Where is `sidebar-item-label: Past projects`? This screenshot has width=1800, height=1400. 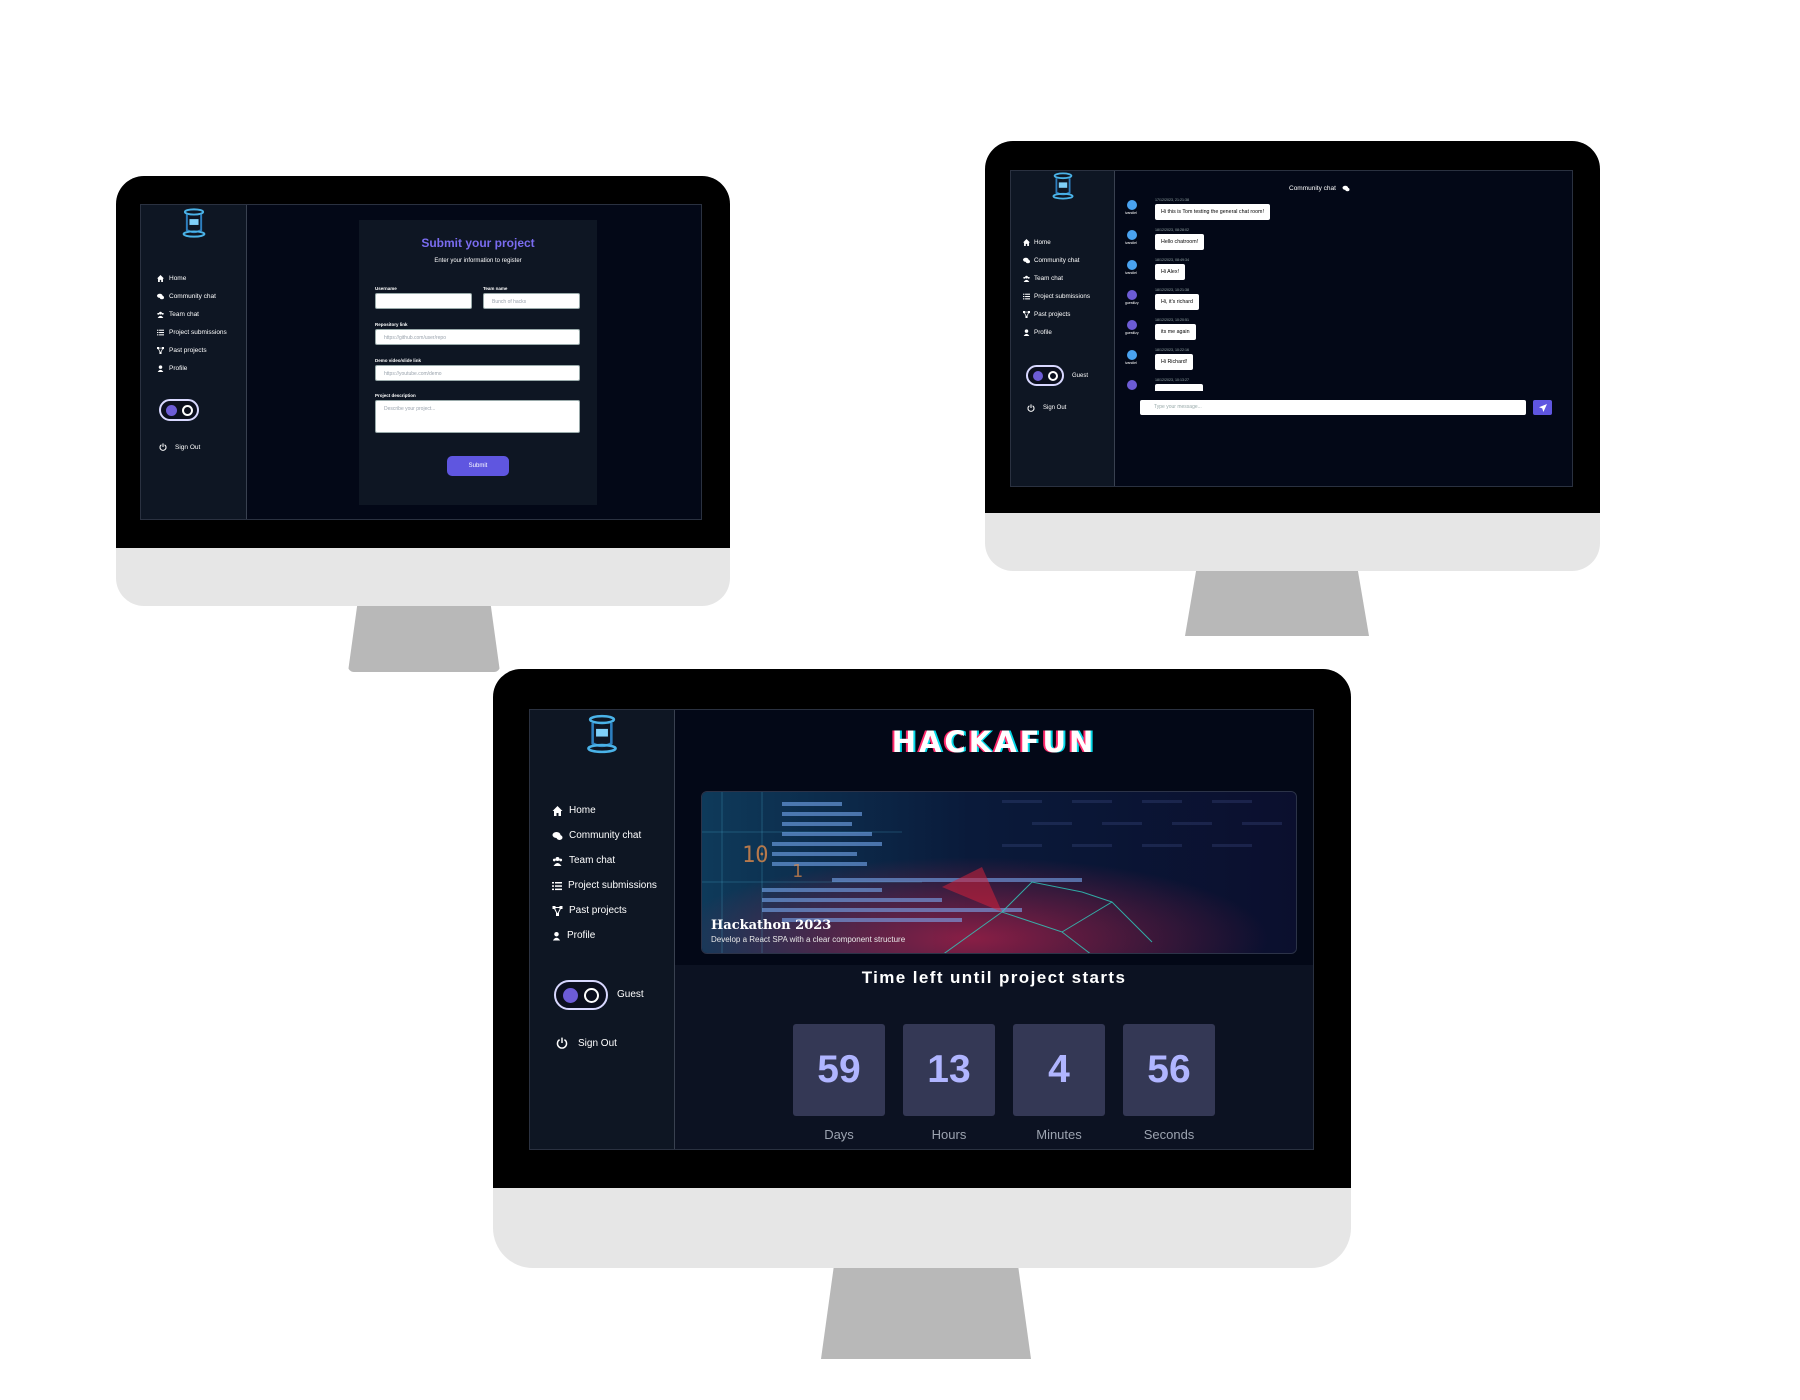
sidebar-item-label: Past projects is located at coordinates (188, 350).